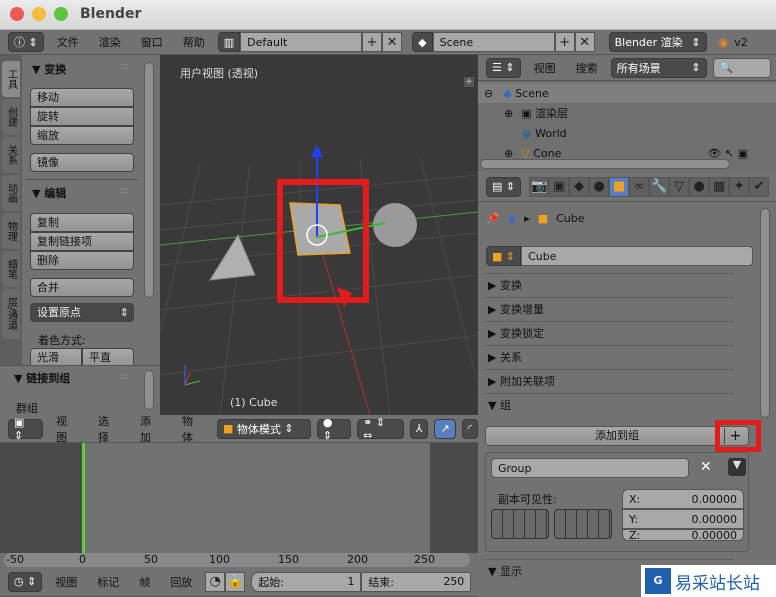 Image resolution: width=776 pixels, height=597 pixels. I want to click on current-frame-line, so click(83, 498).